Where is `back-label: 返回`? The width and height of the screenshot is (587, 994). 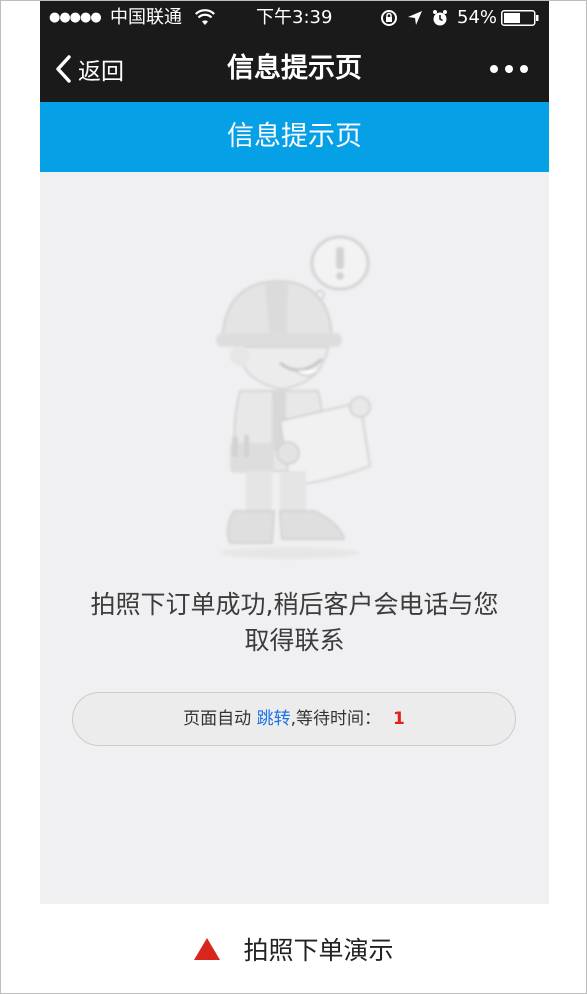
back-label: 返回 is located at coordinates (101, 72).